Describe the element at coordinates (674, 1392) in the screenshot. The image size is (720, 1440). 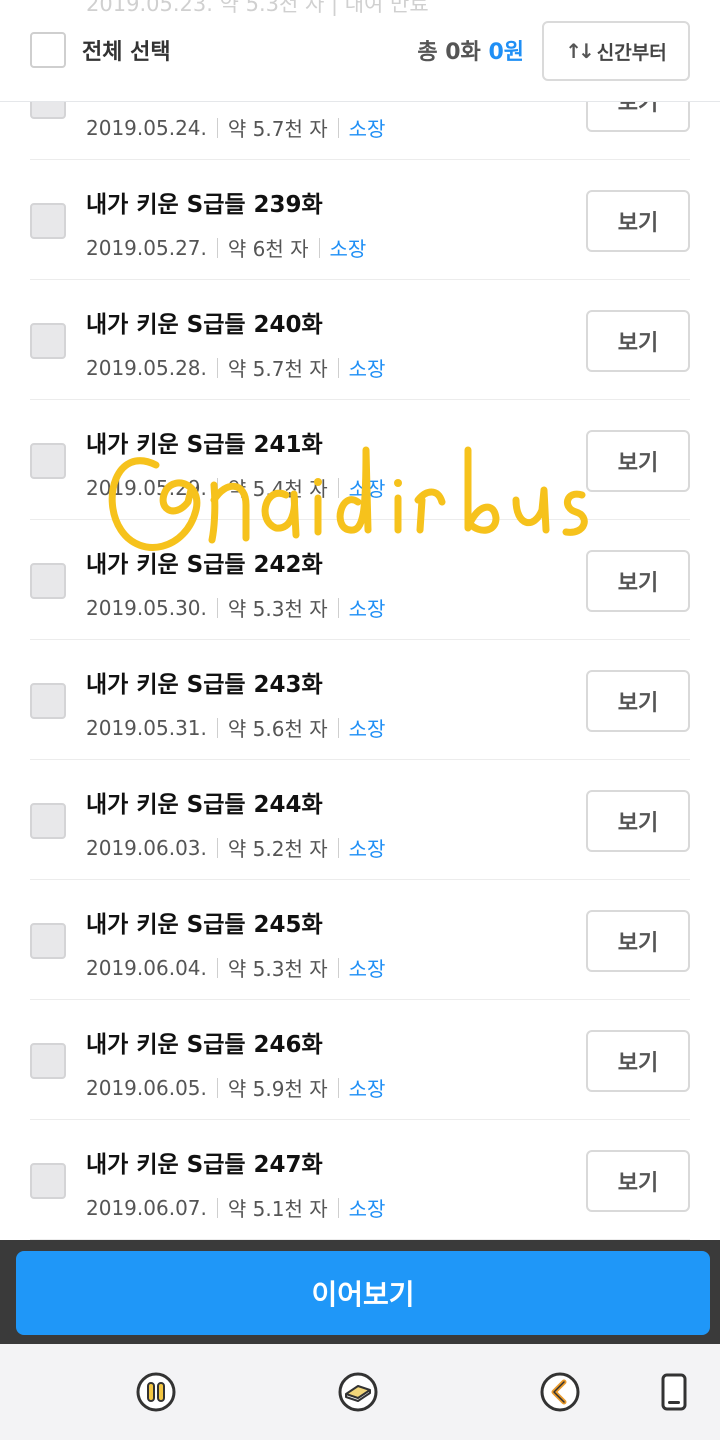
I see `phone-icon` at that location.